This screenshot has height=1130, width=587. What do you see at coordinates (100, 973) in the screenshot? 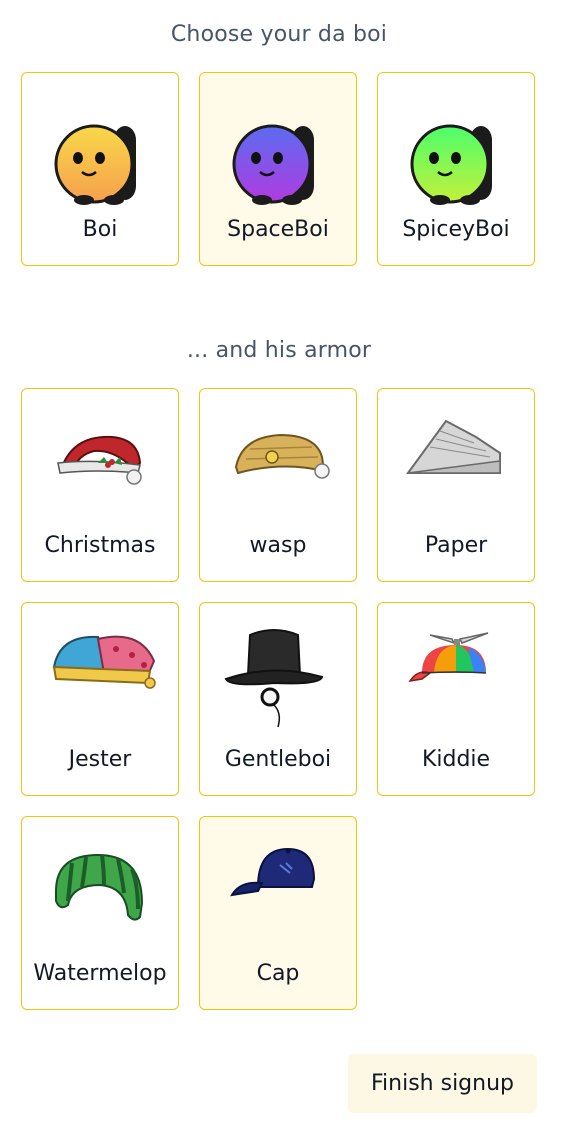
I see `armor-option-label: Watermelop` at bounding box center [100, 973].